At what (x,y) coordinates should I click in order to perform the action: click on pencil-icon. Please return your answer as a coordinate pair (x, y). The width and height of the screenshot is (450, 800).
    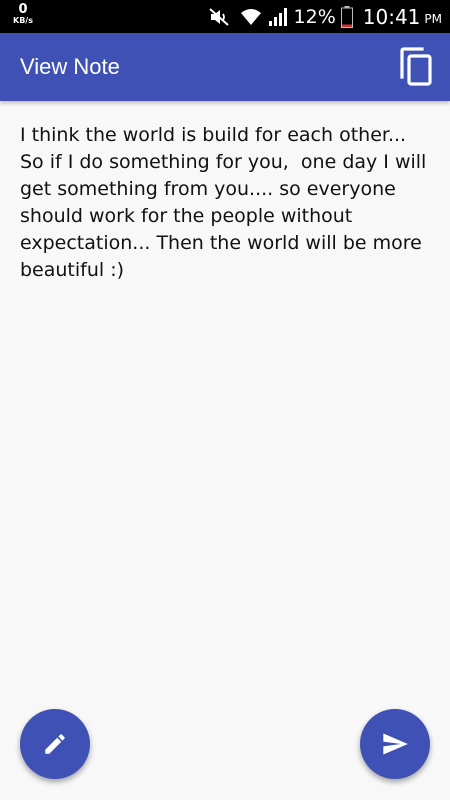
    Looking at the image, I should click on (55, 744).